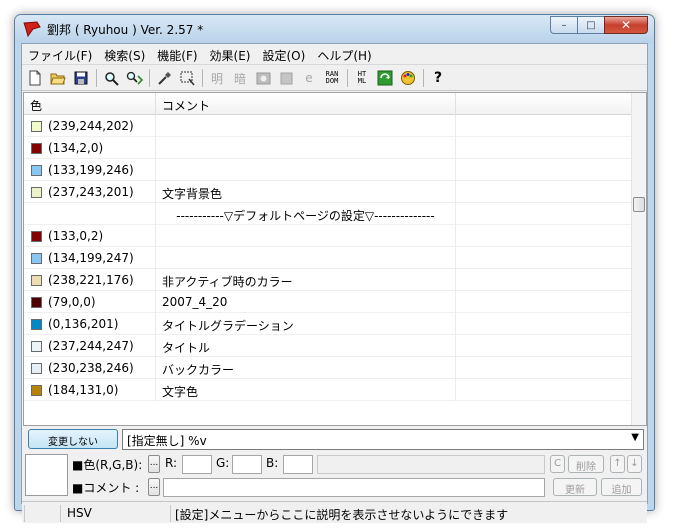  I want to click on menu-function: 機能(F), so click(177, 54).